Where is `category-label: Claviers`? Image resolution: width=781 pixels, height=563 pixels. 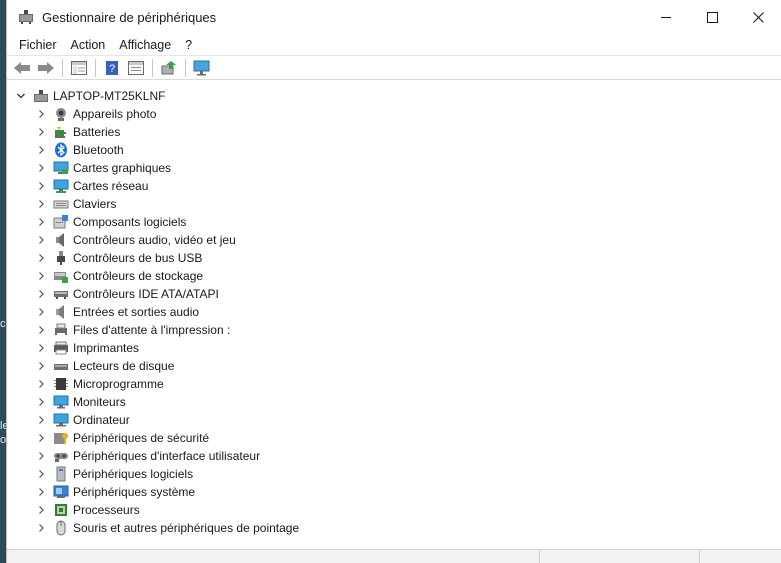
category-label: Claviers is located at coordinates (95, 204).